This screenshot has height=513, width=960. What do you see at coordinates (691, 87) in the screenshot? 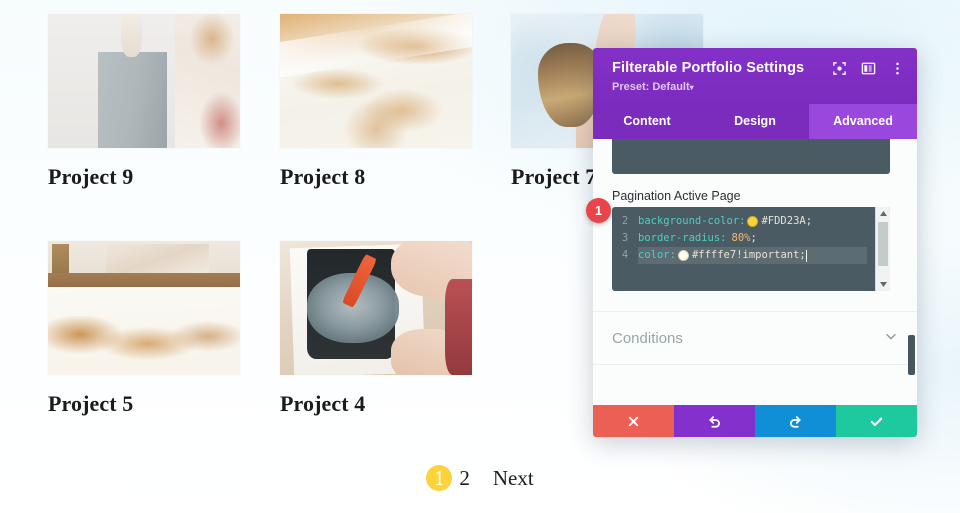
I see `preset-caret-icon: ▾` at bounding box center [691, 87].